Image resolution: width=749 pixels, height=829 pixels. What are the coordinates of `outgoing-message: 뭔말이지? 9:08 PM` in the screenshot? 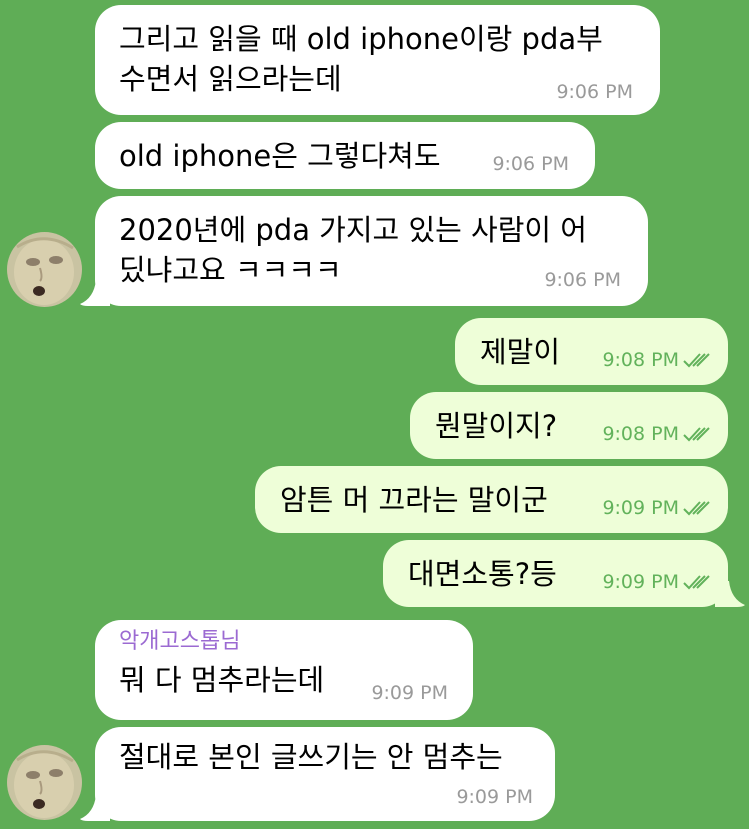 It's located at (569, 425).